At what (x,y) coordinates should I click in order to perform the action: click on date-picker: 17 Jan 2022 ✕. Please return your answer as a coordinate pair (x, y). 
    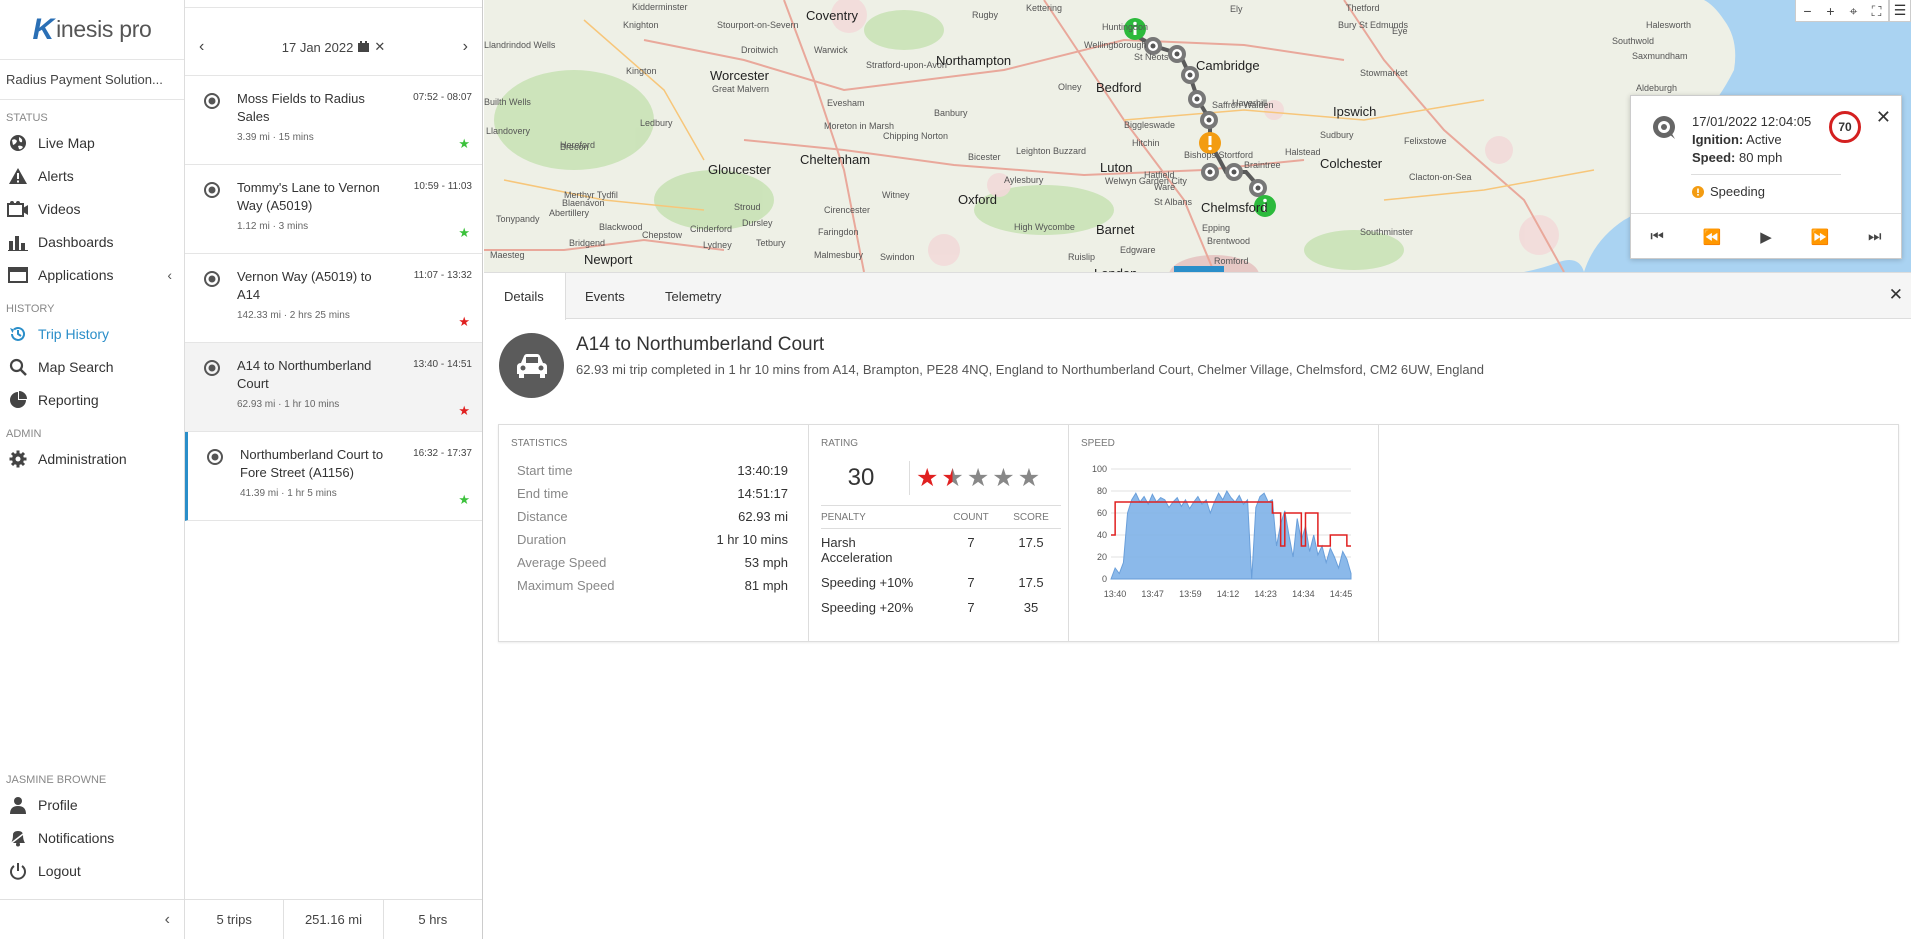
    Looking at the image, I should click on (333, 47).